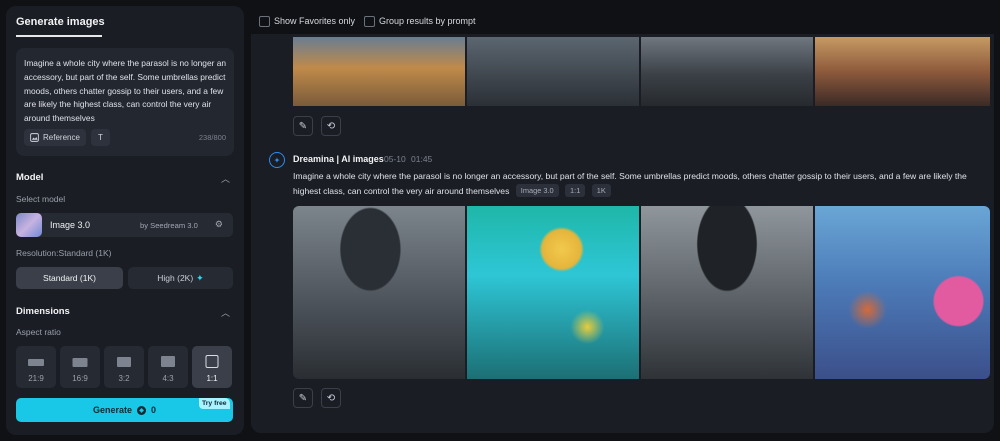 This screenshot has height=441, width=1000. Describe the element at coordinates (30, 177) in the screenshot. I see `model-section-title: Model` at that location.